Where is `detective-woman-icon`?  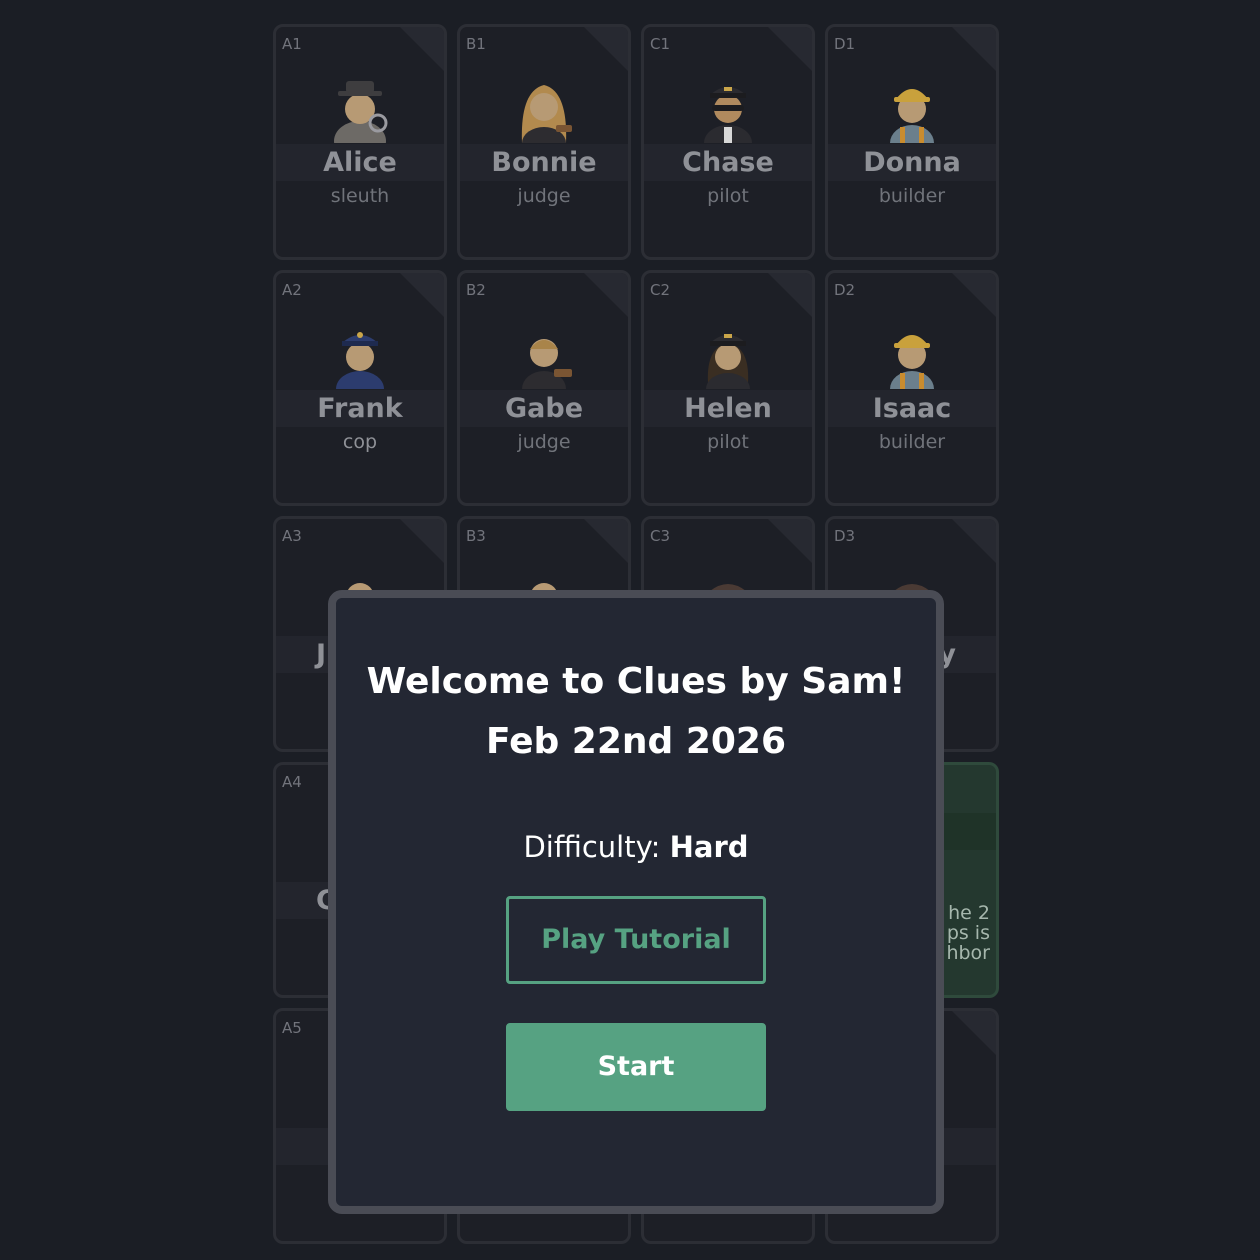
detective-woman-icon is located at coordinates (360, 119).